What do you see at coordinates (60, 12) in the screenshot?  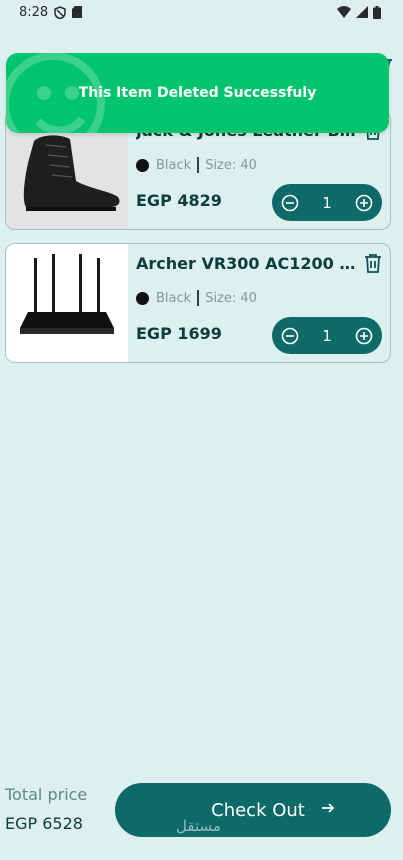 I see `shield-icon` at bounding box center [60, 12].